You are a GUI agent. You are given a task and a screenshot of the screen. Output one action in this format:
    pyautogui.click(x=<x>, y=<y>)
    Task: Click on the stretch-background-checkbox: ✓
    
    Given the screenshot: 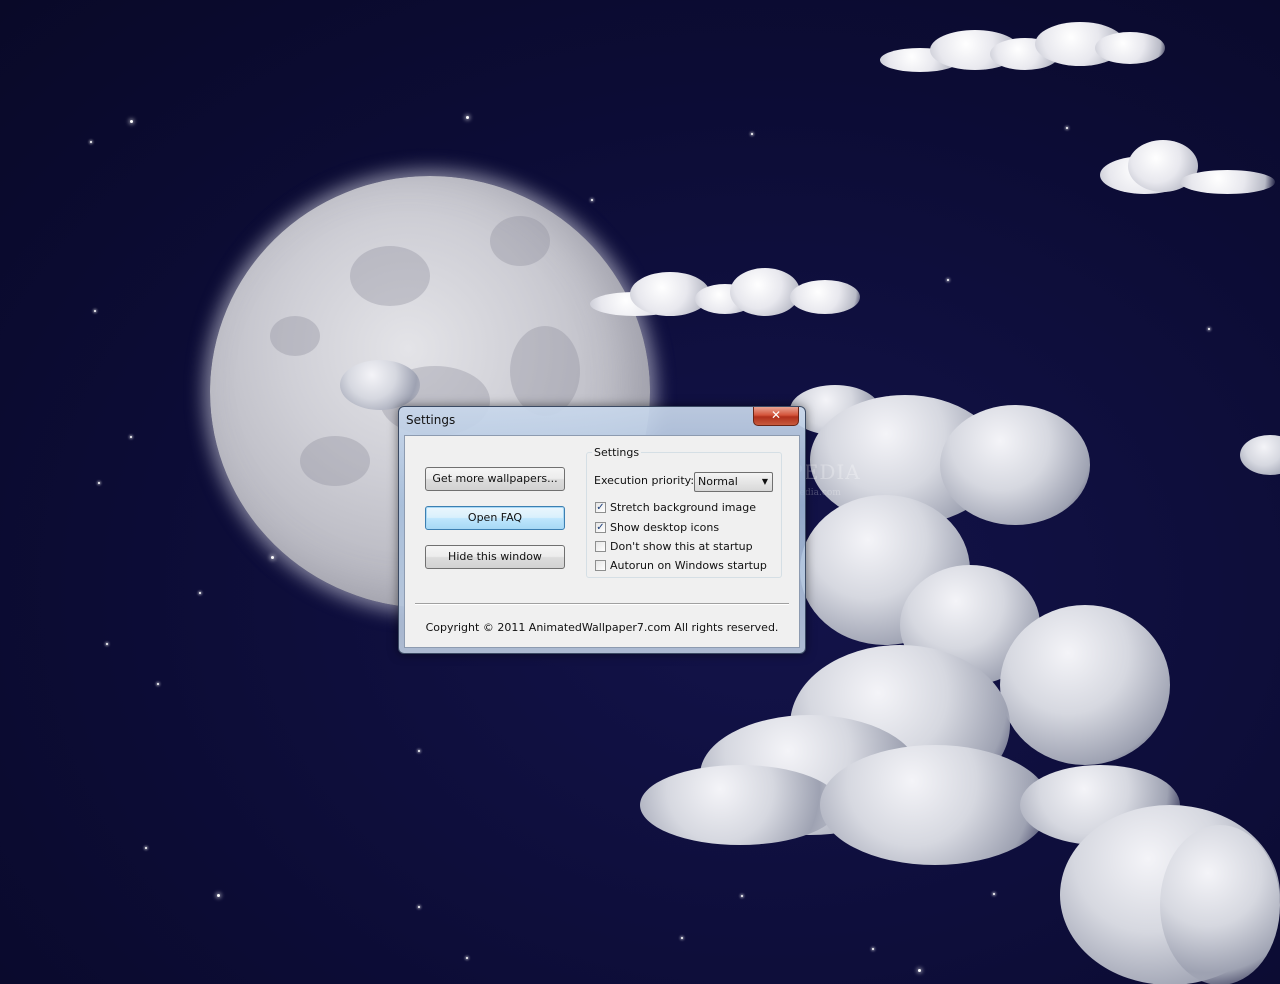 What is the action you would take?
    pyautogui.click(x=600, y=507)
    